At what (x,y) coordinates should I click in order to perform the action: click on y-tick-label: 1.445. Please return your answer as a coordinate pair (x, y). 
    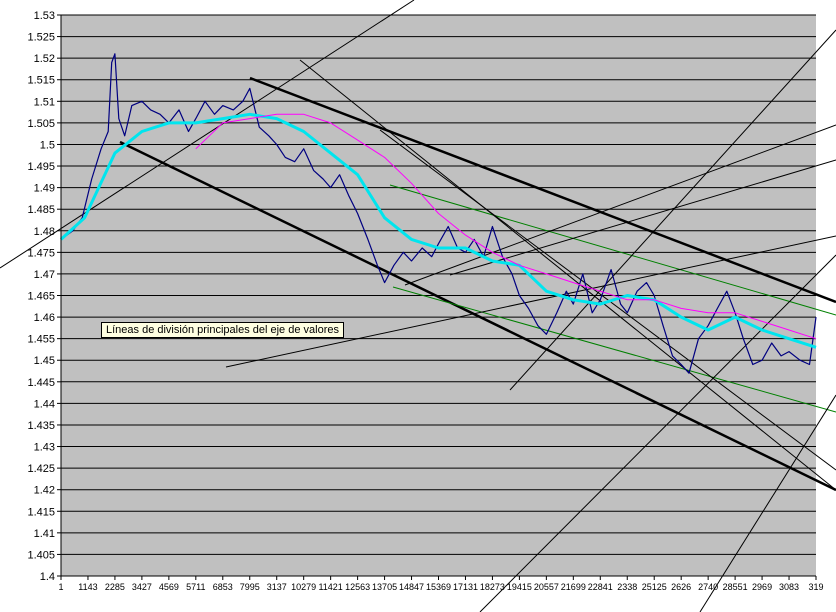
    Looking at the image, I should click on (41, 383).